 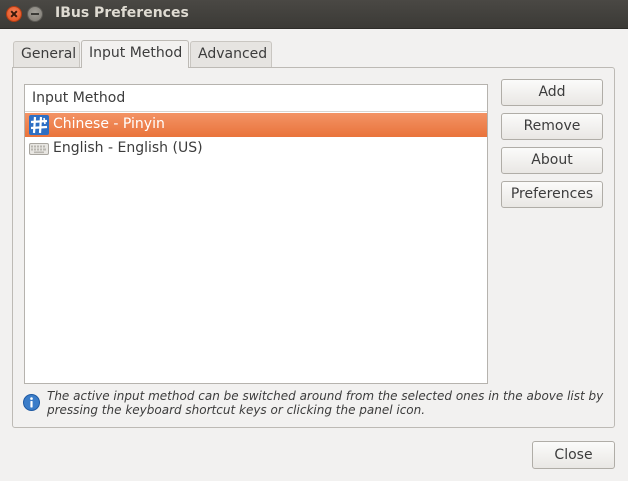 I want to click on add-button: Add, so click(x=552, y=92).